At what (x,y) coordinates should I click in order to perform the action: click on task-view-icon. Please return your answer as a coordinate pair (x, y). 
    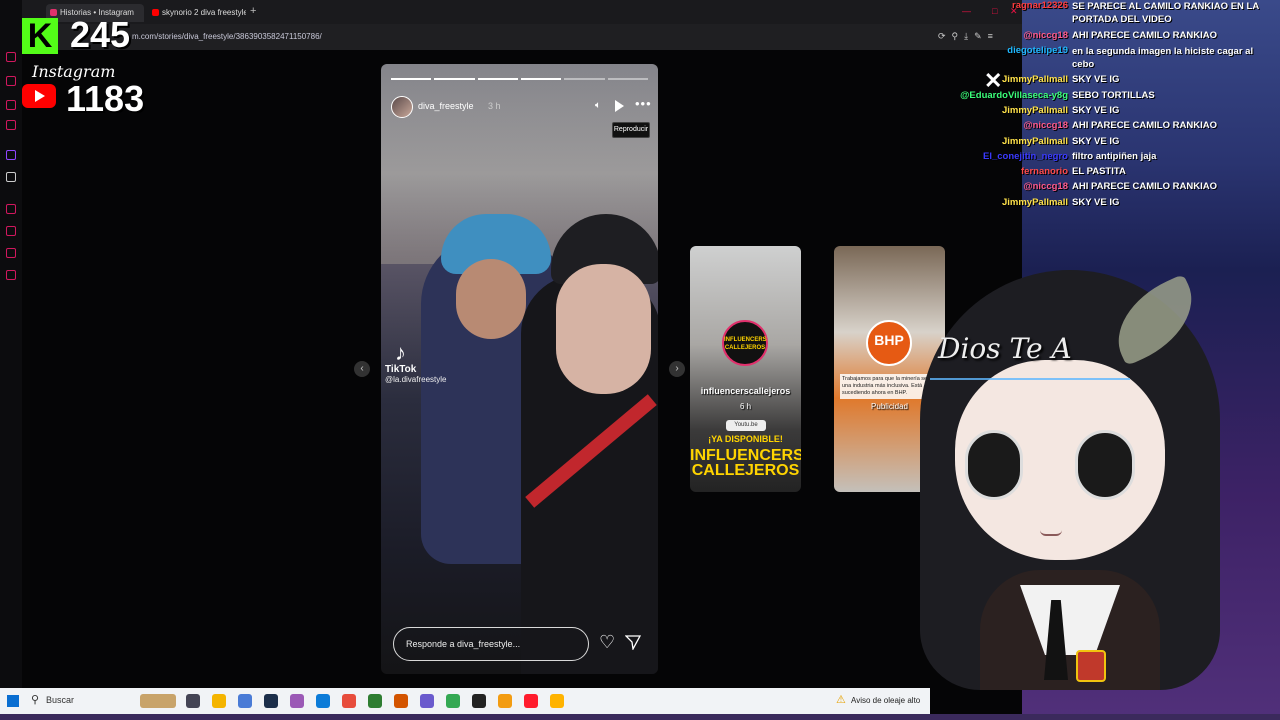
    Looking at the image, I should click on (193, 701).